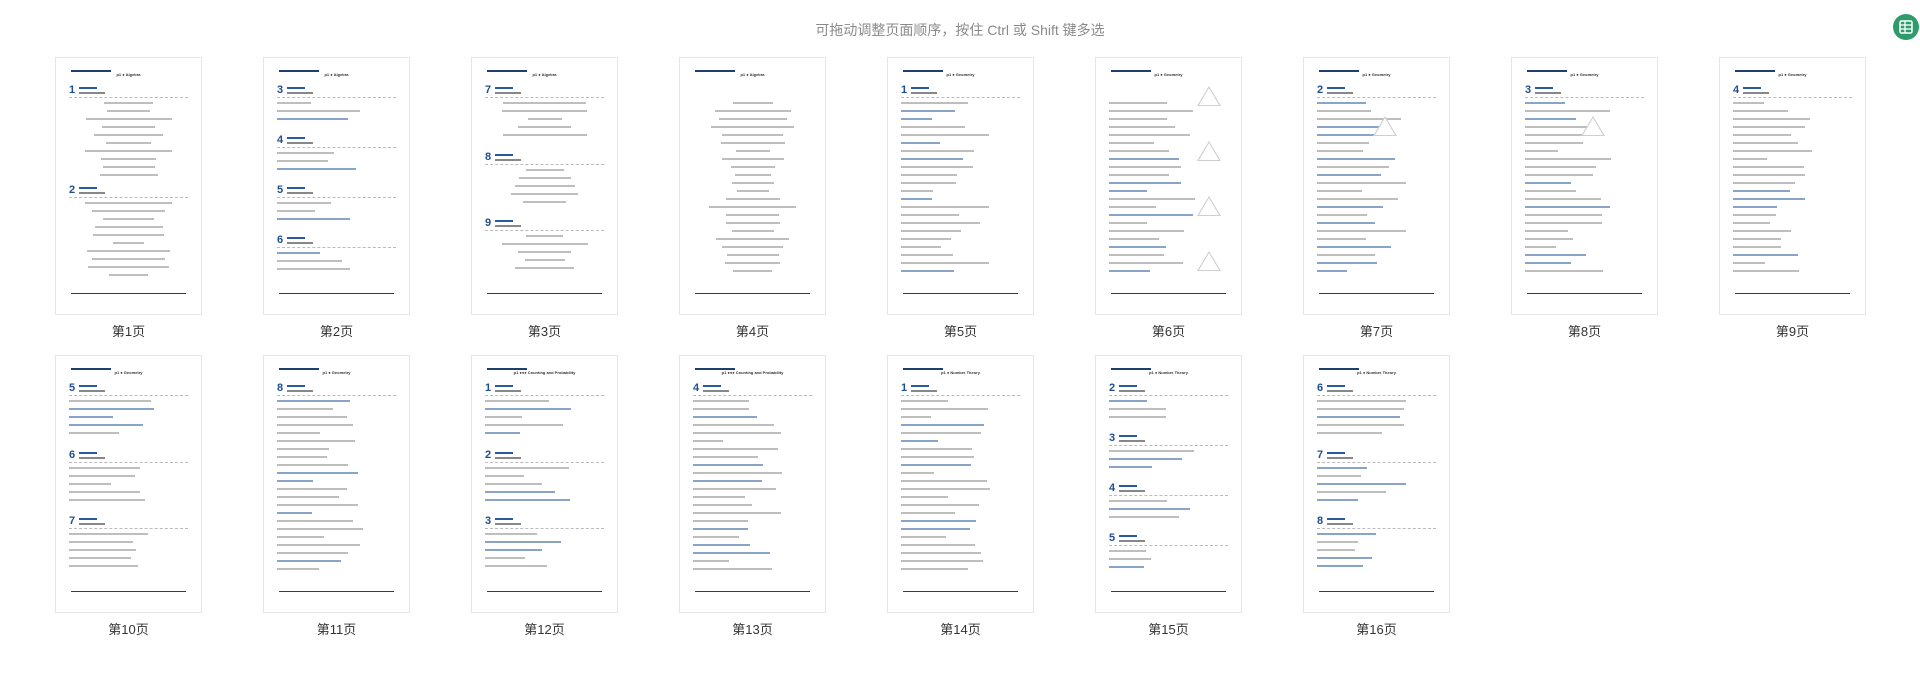  What do you see at coordinates (128, 186) in the screenshot?
I see `page-preview: p1 ● Algebra 1 2` at bounding box center [128, 186].